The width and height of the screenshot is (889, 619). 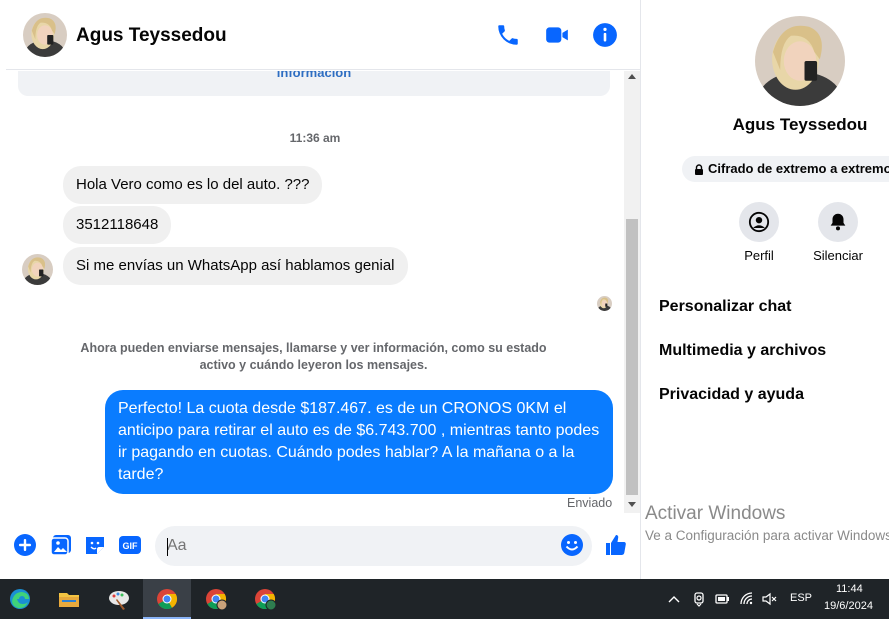 What do you see at coordinates (265, 599) in the screenshot?
I see `chrome-profile-t-icon` at bounding box center [265, 599].